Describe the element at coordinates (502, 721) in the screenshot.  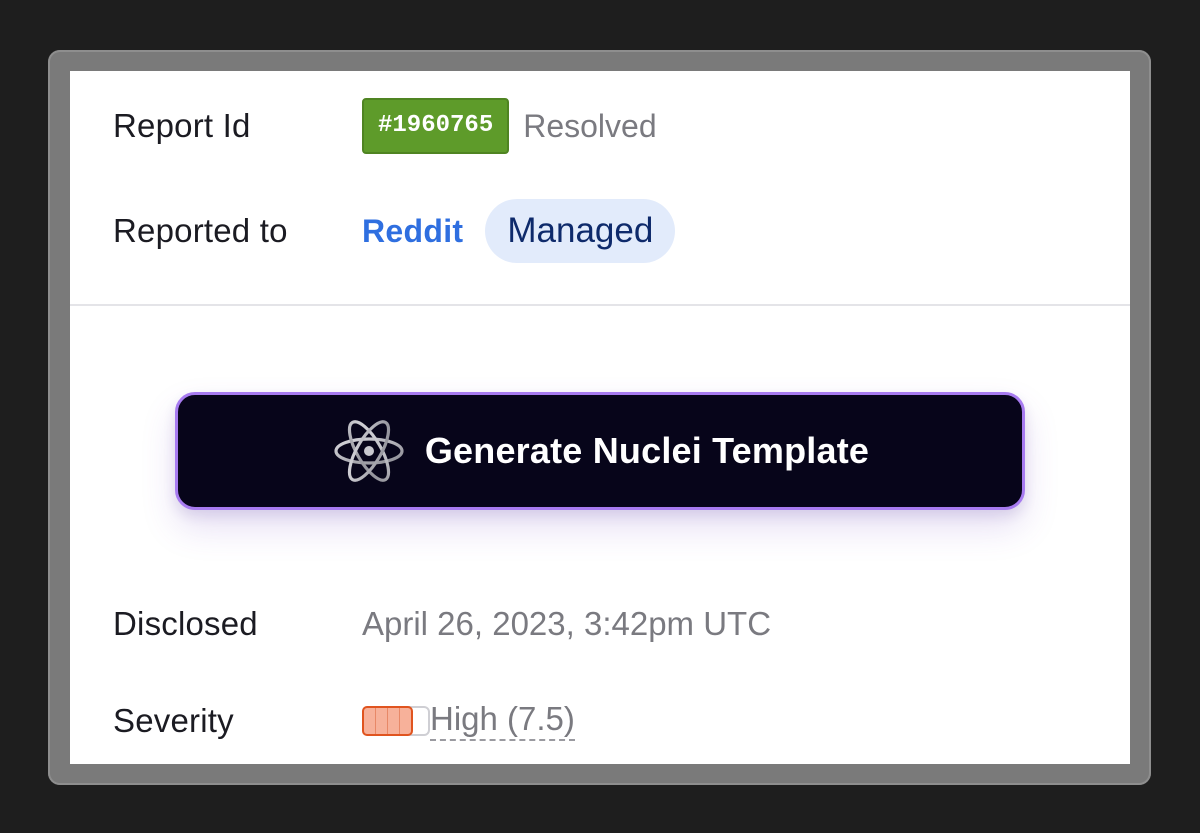
I see `severity-score: High (7.5)` at that location.